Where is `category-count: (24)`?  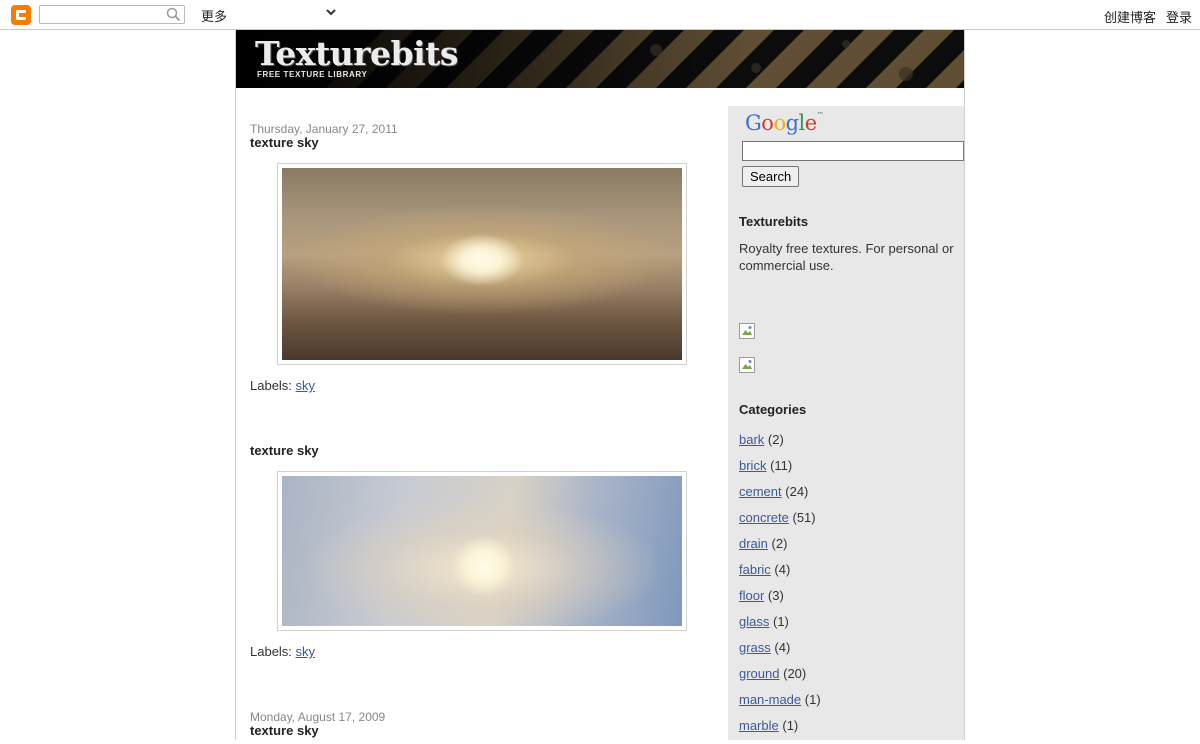
category-count: (24) is located at coordinates (797, 491).